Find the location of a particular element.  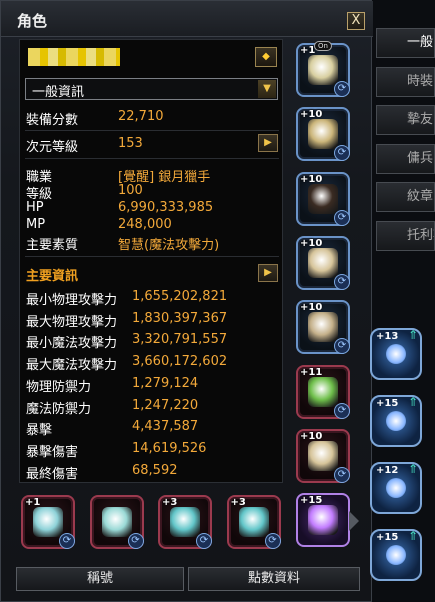

title-bar: 角色 X is located at coordinates (187, 19).